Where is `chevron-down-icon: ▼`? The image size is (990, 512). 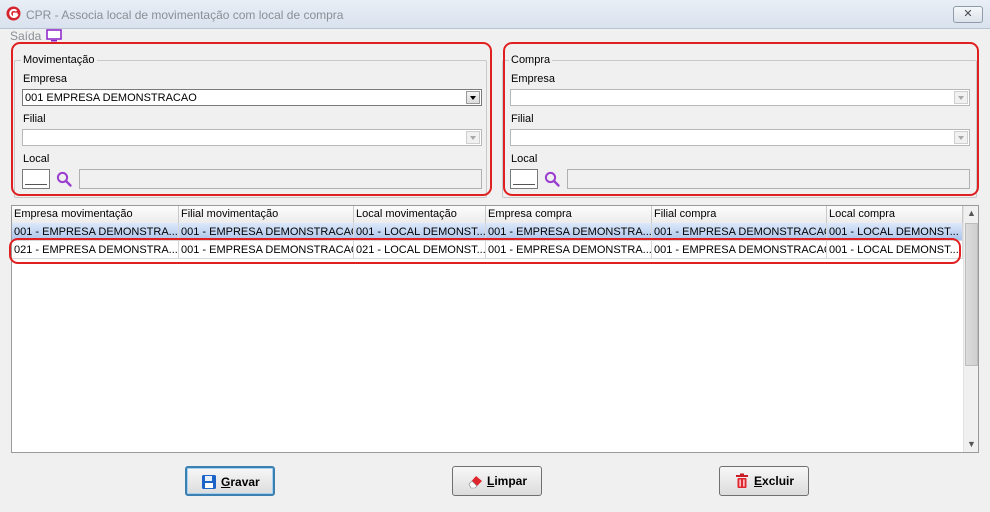
chevron-down-icon: ▼ is located at coordinates (971, 444).